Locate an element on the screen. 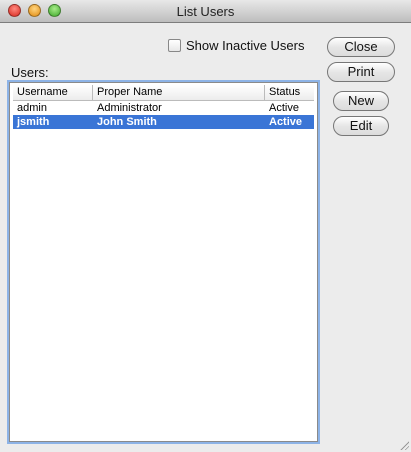  table-header: Username Proper Name Status is located at coordinates (163, 93).